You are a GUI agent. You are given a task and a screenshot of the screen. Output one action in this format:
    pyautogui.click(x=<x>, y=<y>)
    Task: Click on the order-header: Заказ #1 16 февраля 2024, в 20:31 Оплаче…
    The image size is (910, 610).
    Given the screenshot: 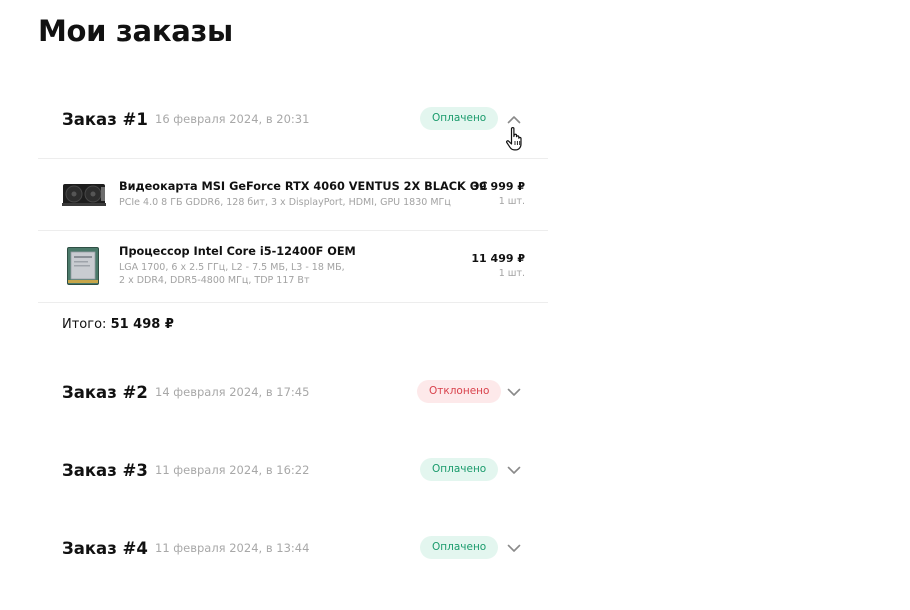 What is the action you would take?
    pyautogui.click(x=293, y=119)
    